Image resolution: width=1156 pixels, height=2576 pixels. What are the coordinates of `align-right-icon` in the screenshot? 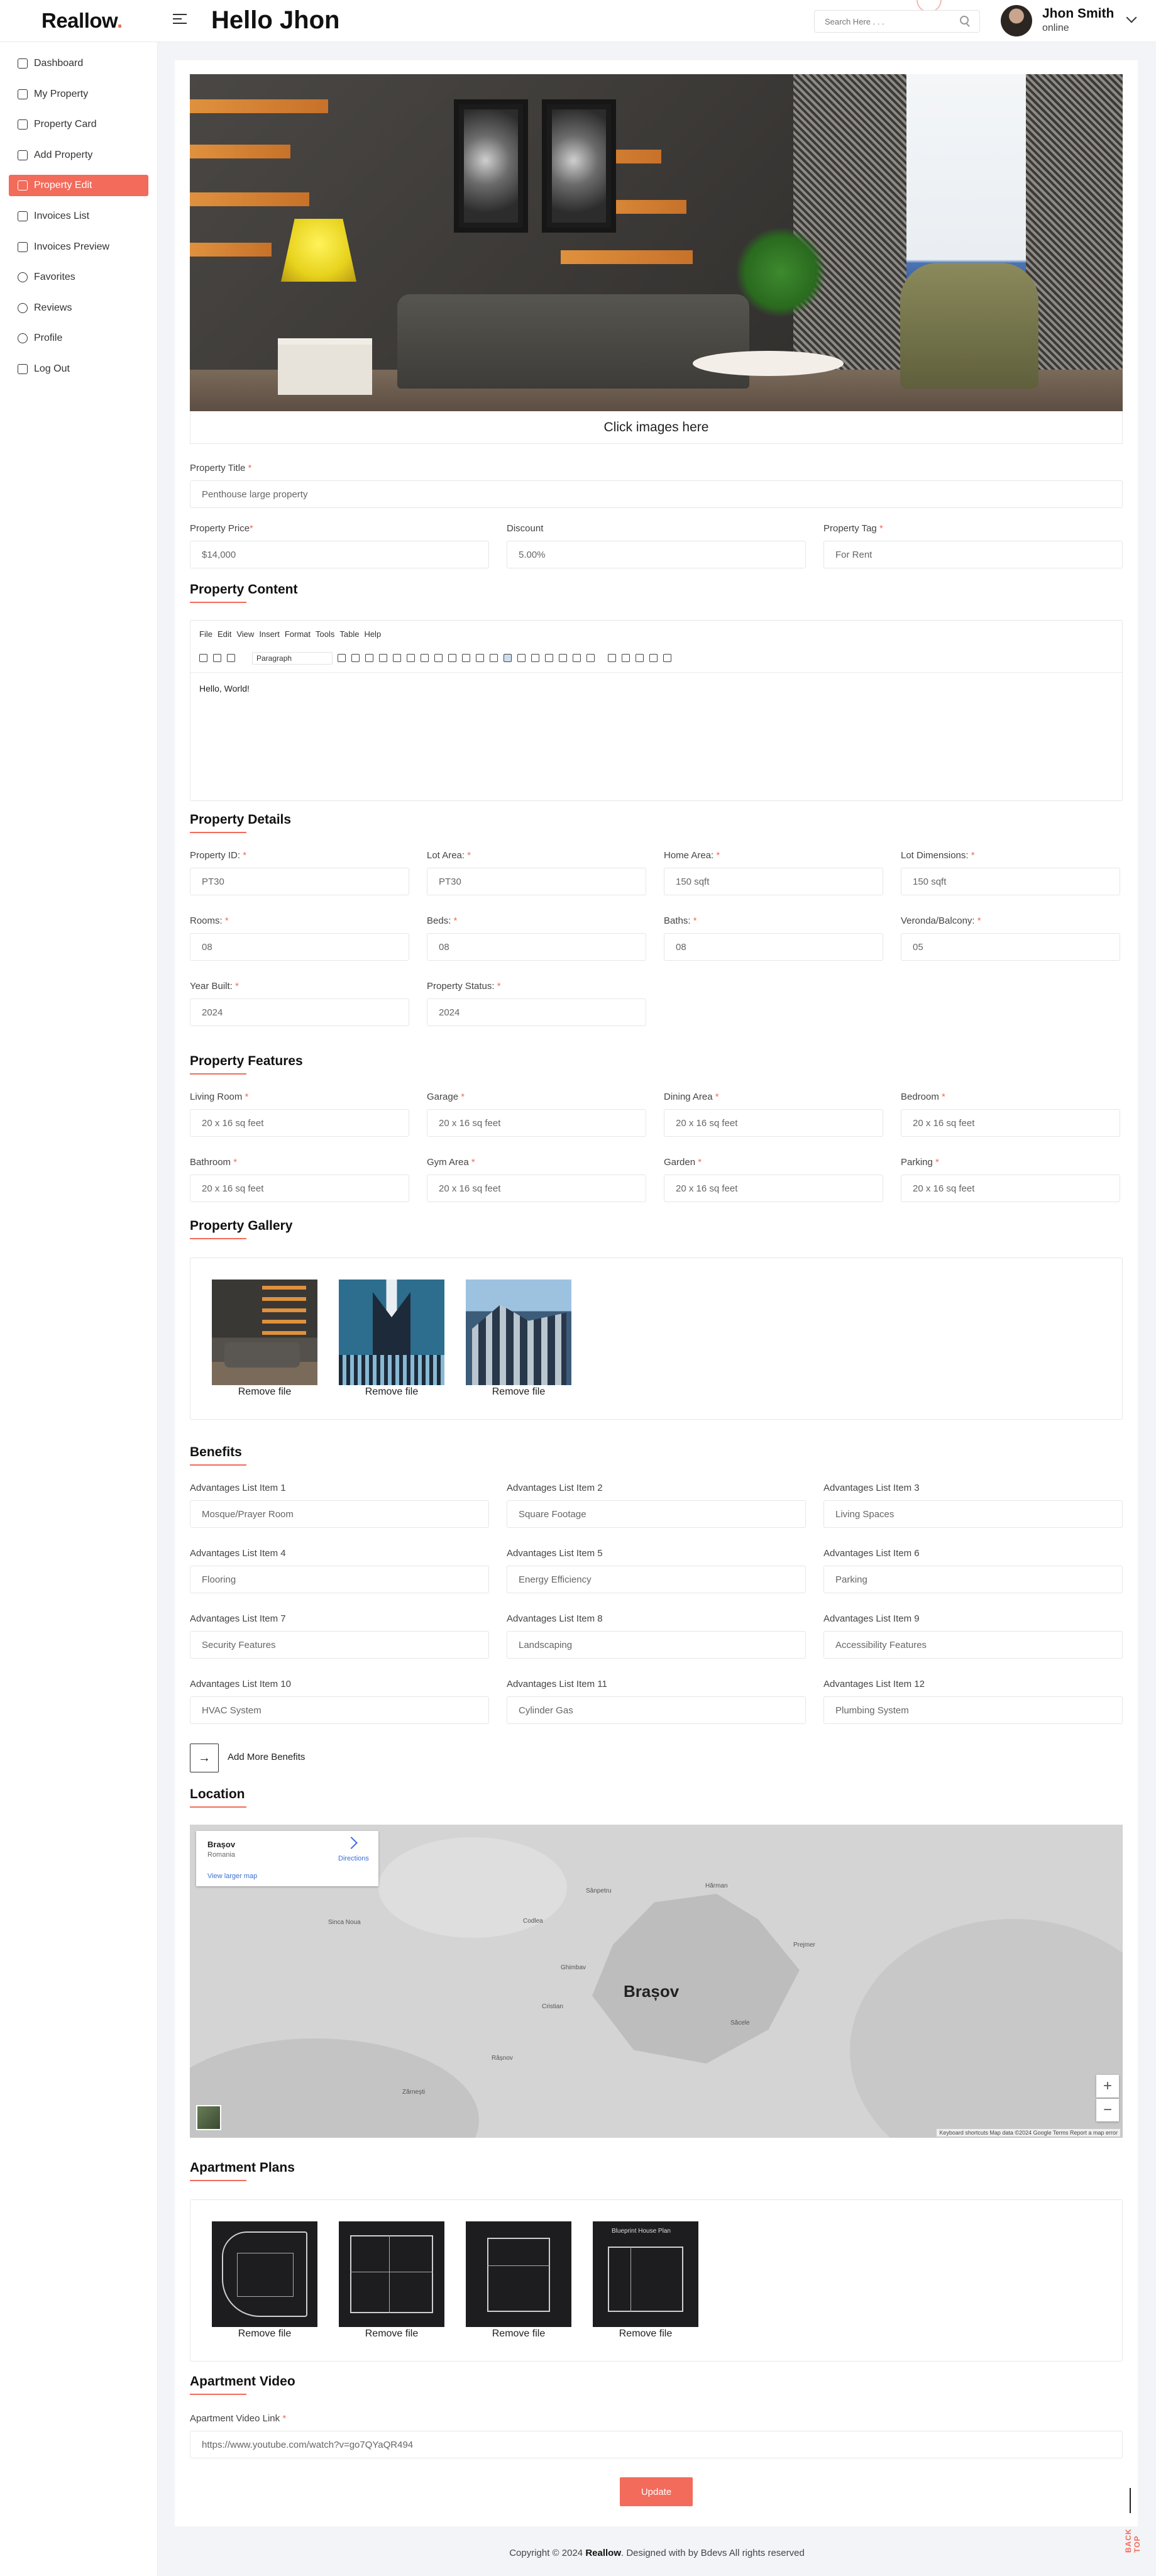 It's located at (397, 658).